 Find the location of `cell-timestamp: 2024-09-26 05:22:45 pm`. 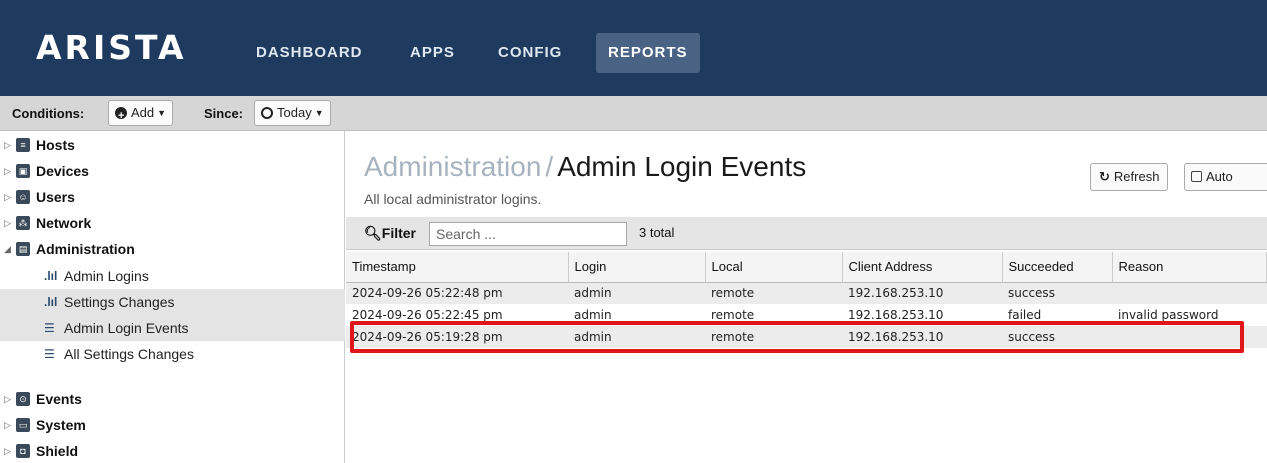

cell-timestamp: 2024-09-26 05:22:45 pm is located at coordinates (427, 315).